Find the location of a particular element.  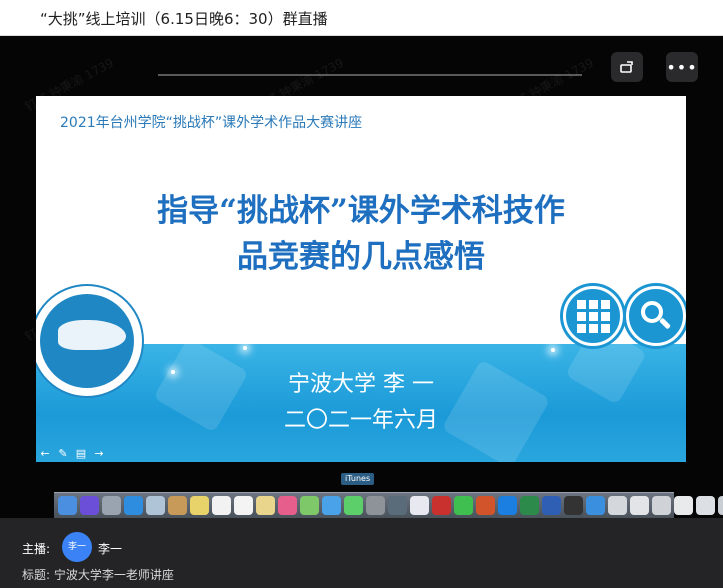

contacts-icon is located at coordinates (177, 505).